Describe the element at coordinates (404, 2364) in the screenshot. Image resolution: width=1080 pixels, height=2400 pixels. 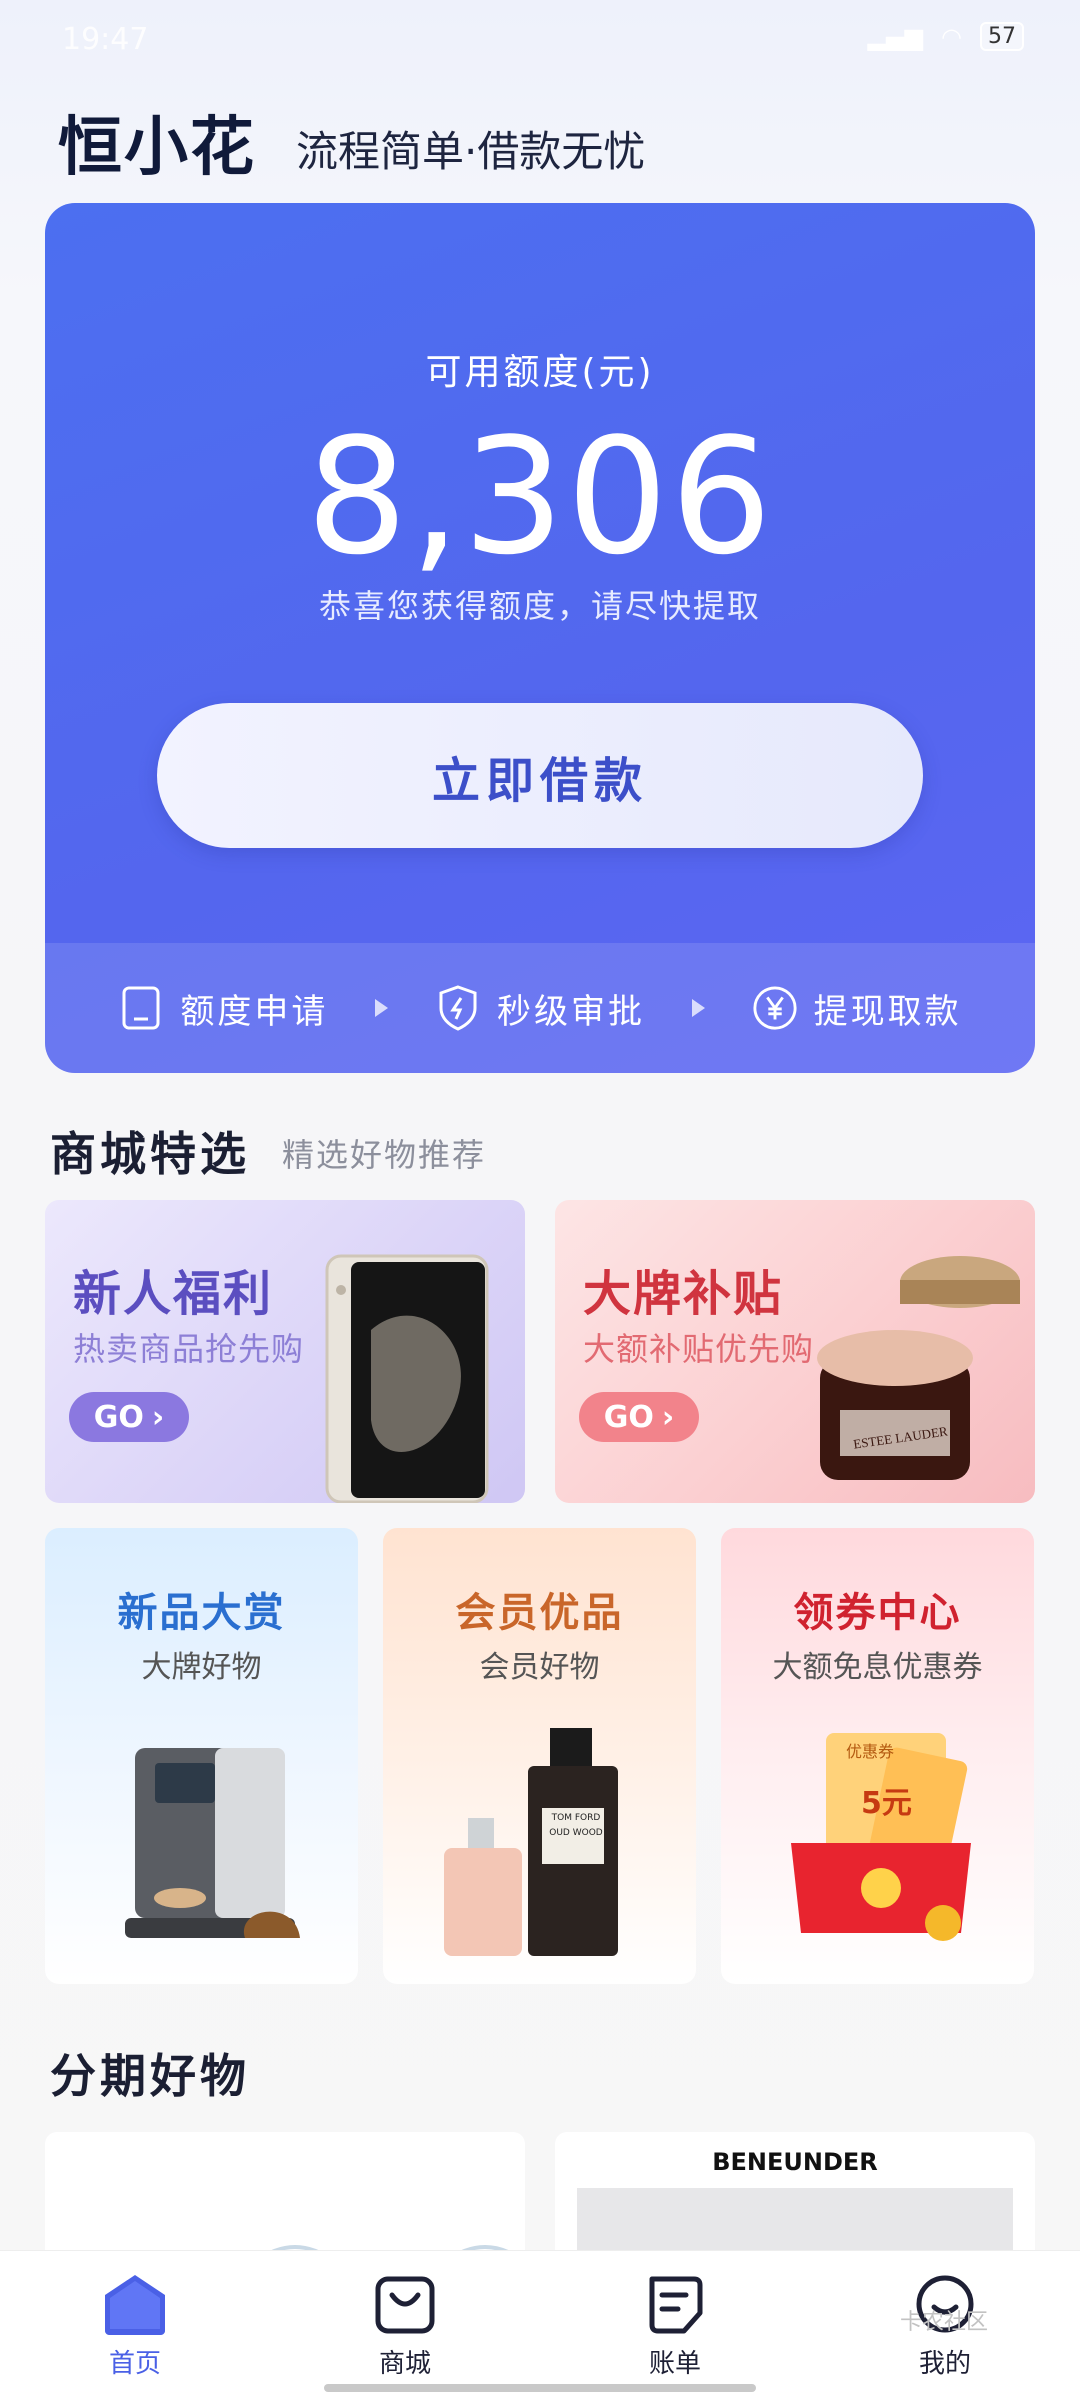
I see `nav-mall-label: 商城` at that location.